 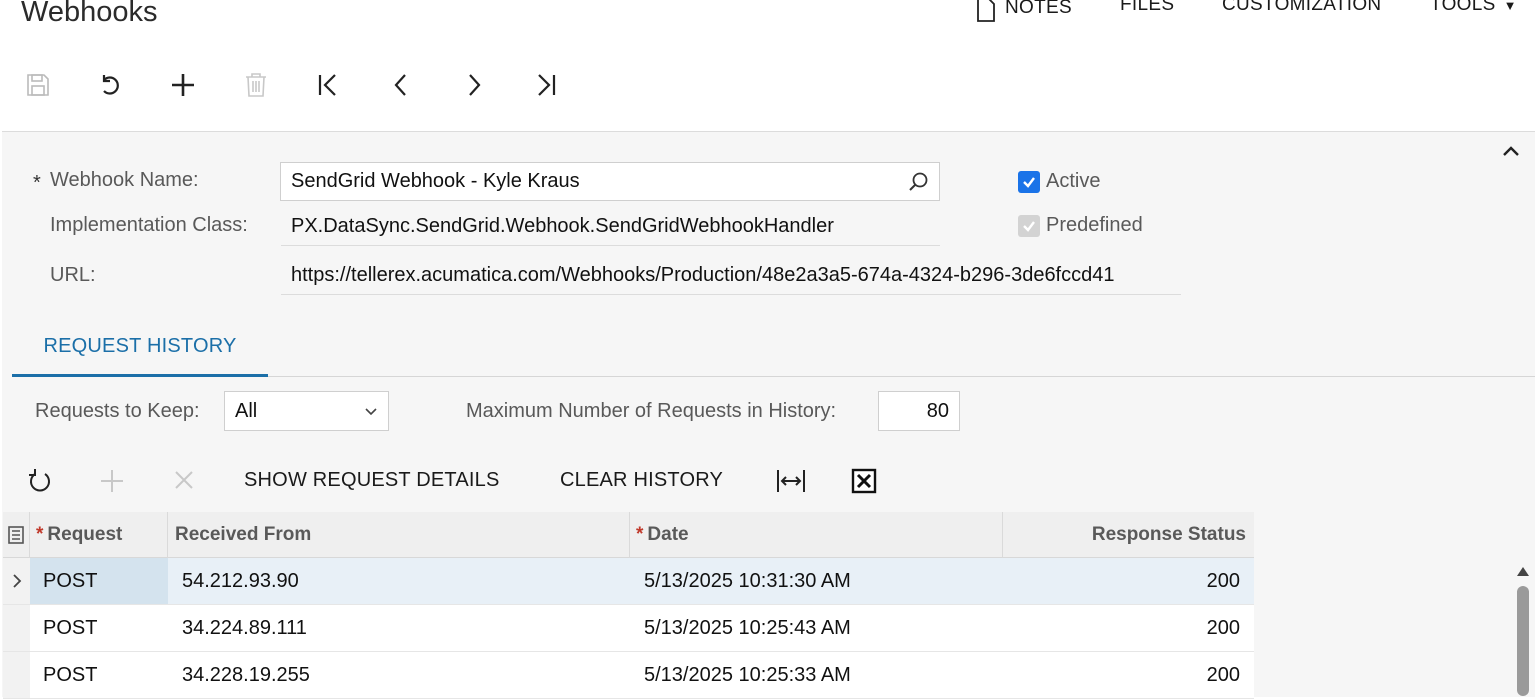 What do you see at coordinates (791, 481) in the screenshot?
I see `fit-width-icon` at bounding box center [791, 481].